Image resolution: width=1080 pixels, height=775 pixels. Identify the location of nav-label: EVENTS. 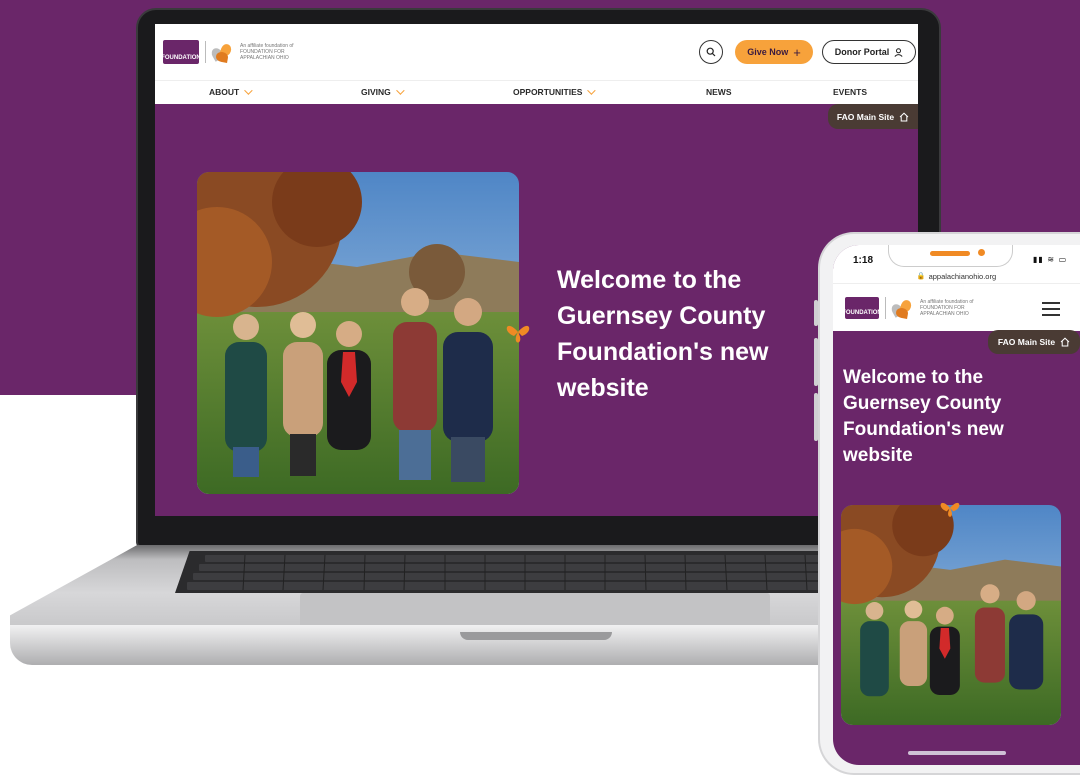
(850, 92).